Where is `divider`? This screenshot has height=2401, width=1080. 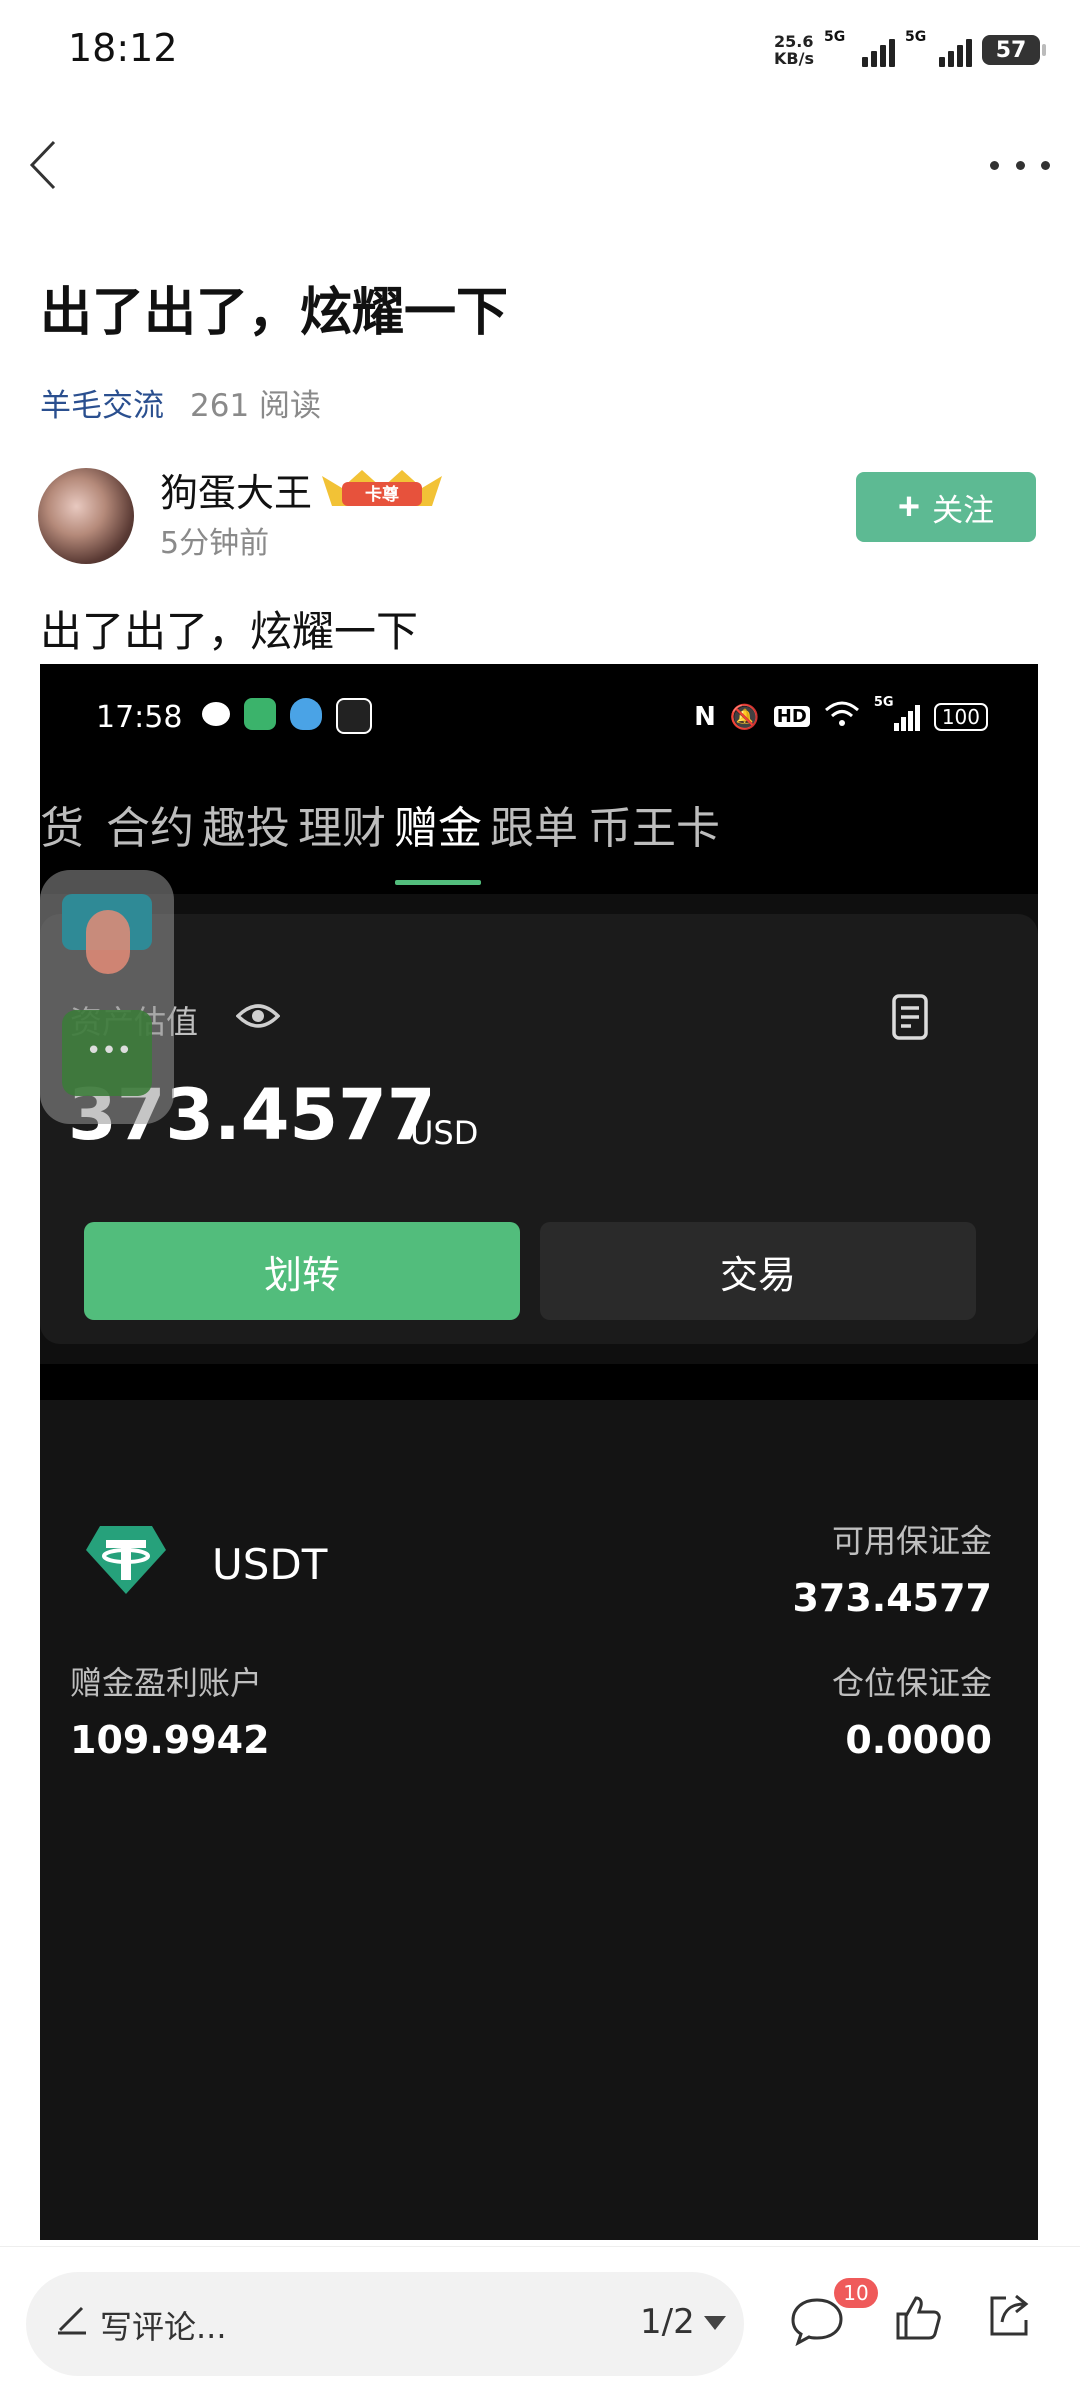 divider is located at coordinates (539, 1382).